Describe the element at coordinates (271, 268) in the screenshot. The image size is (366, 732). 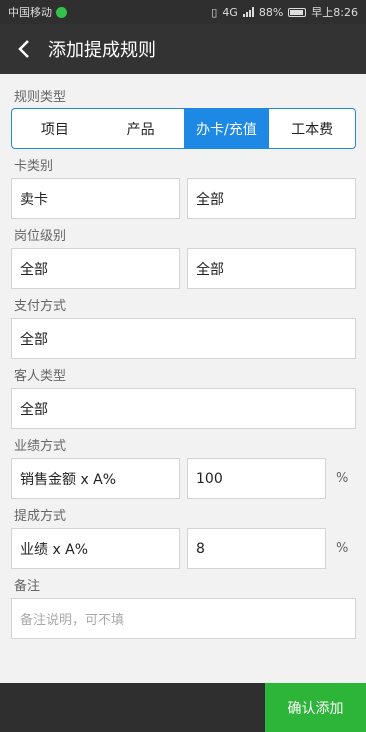
I see `level-select: 全部` at that location.